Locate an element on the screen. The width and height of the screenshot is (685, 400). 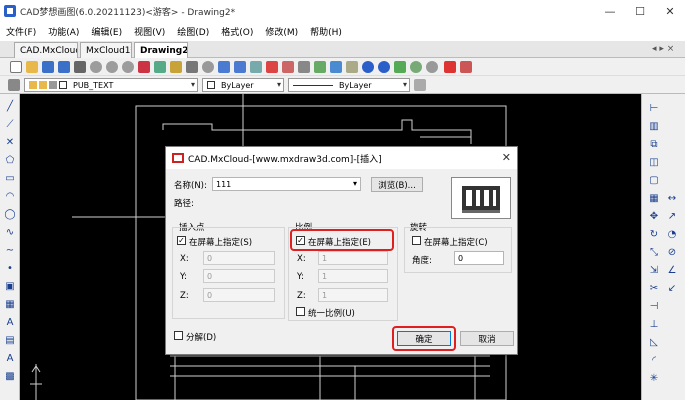
move-icon: ✥ is located at coordinates (654, 216).